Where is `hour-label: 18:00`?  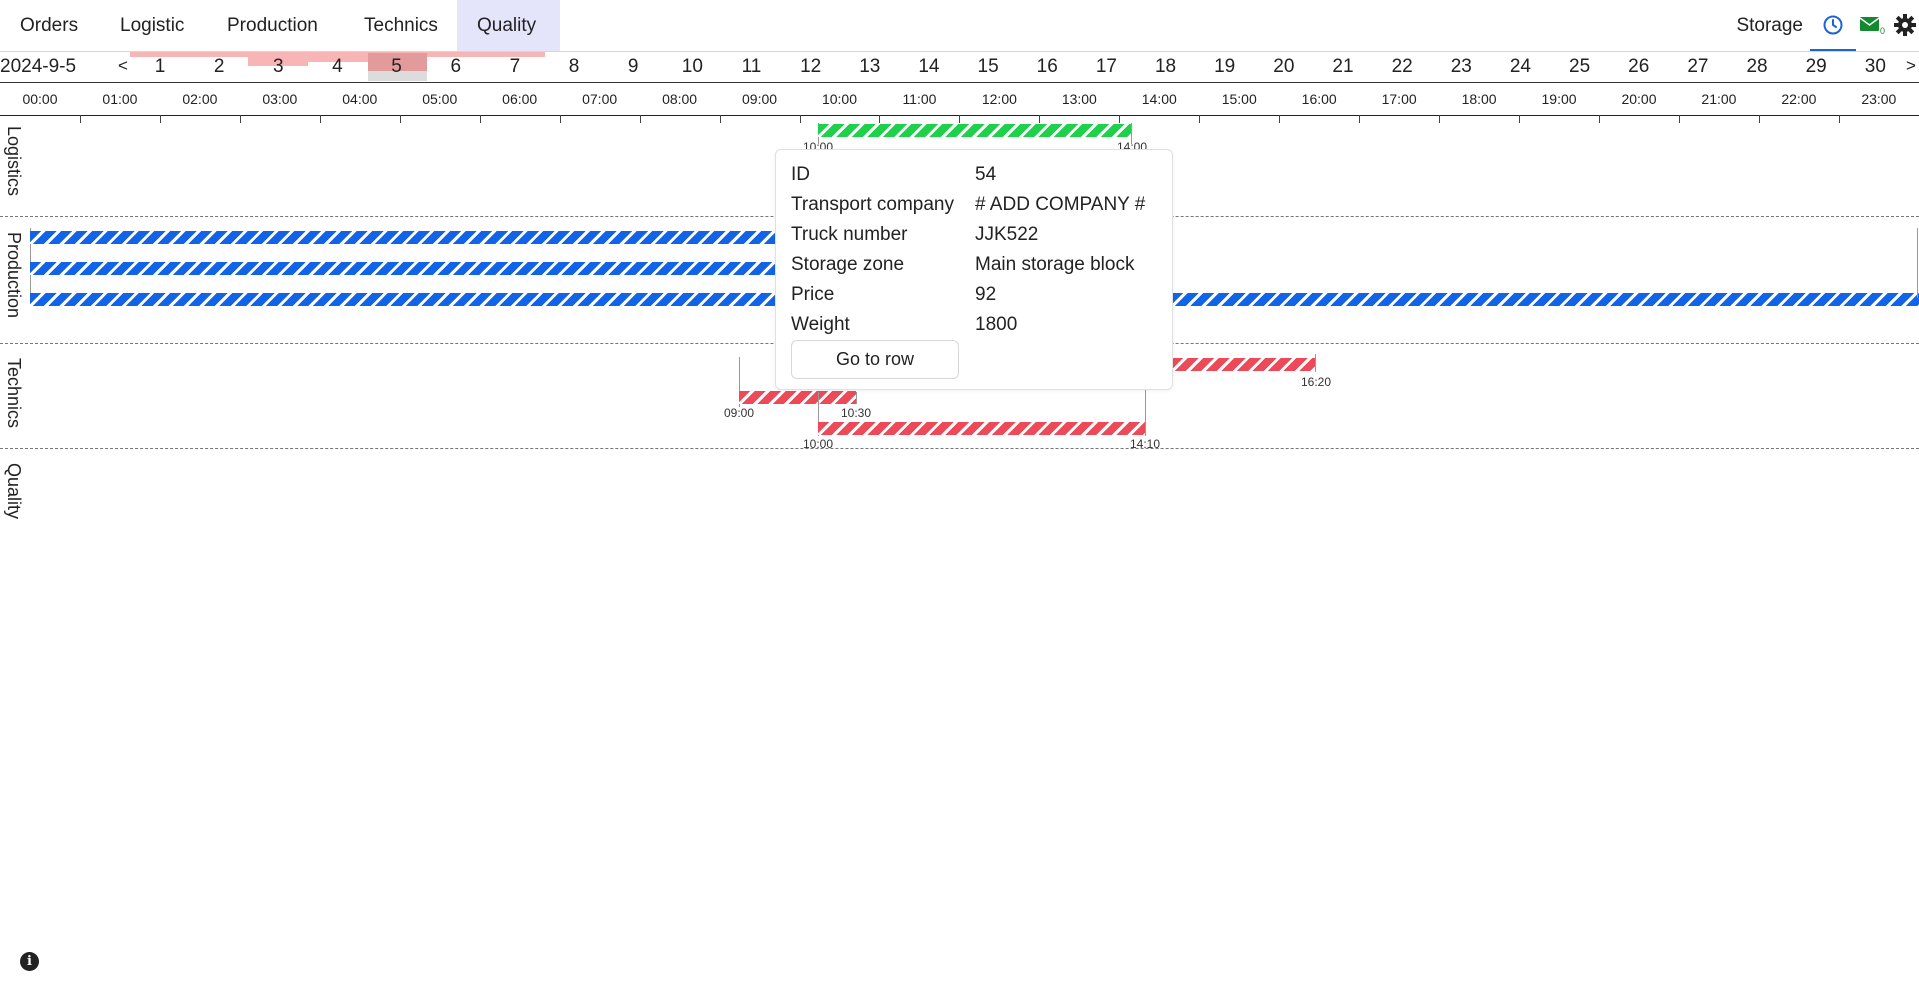 hour-label: 18:00 is located at coordinates (1479, 99).